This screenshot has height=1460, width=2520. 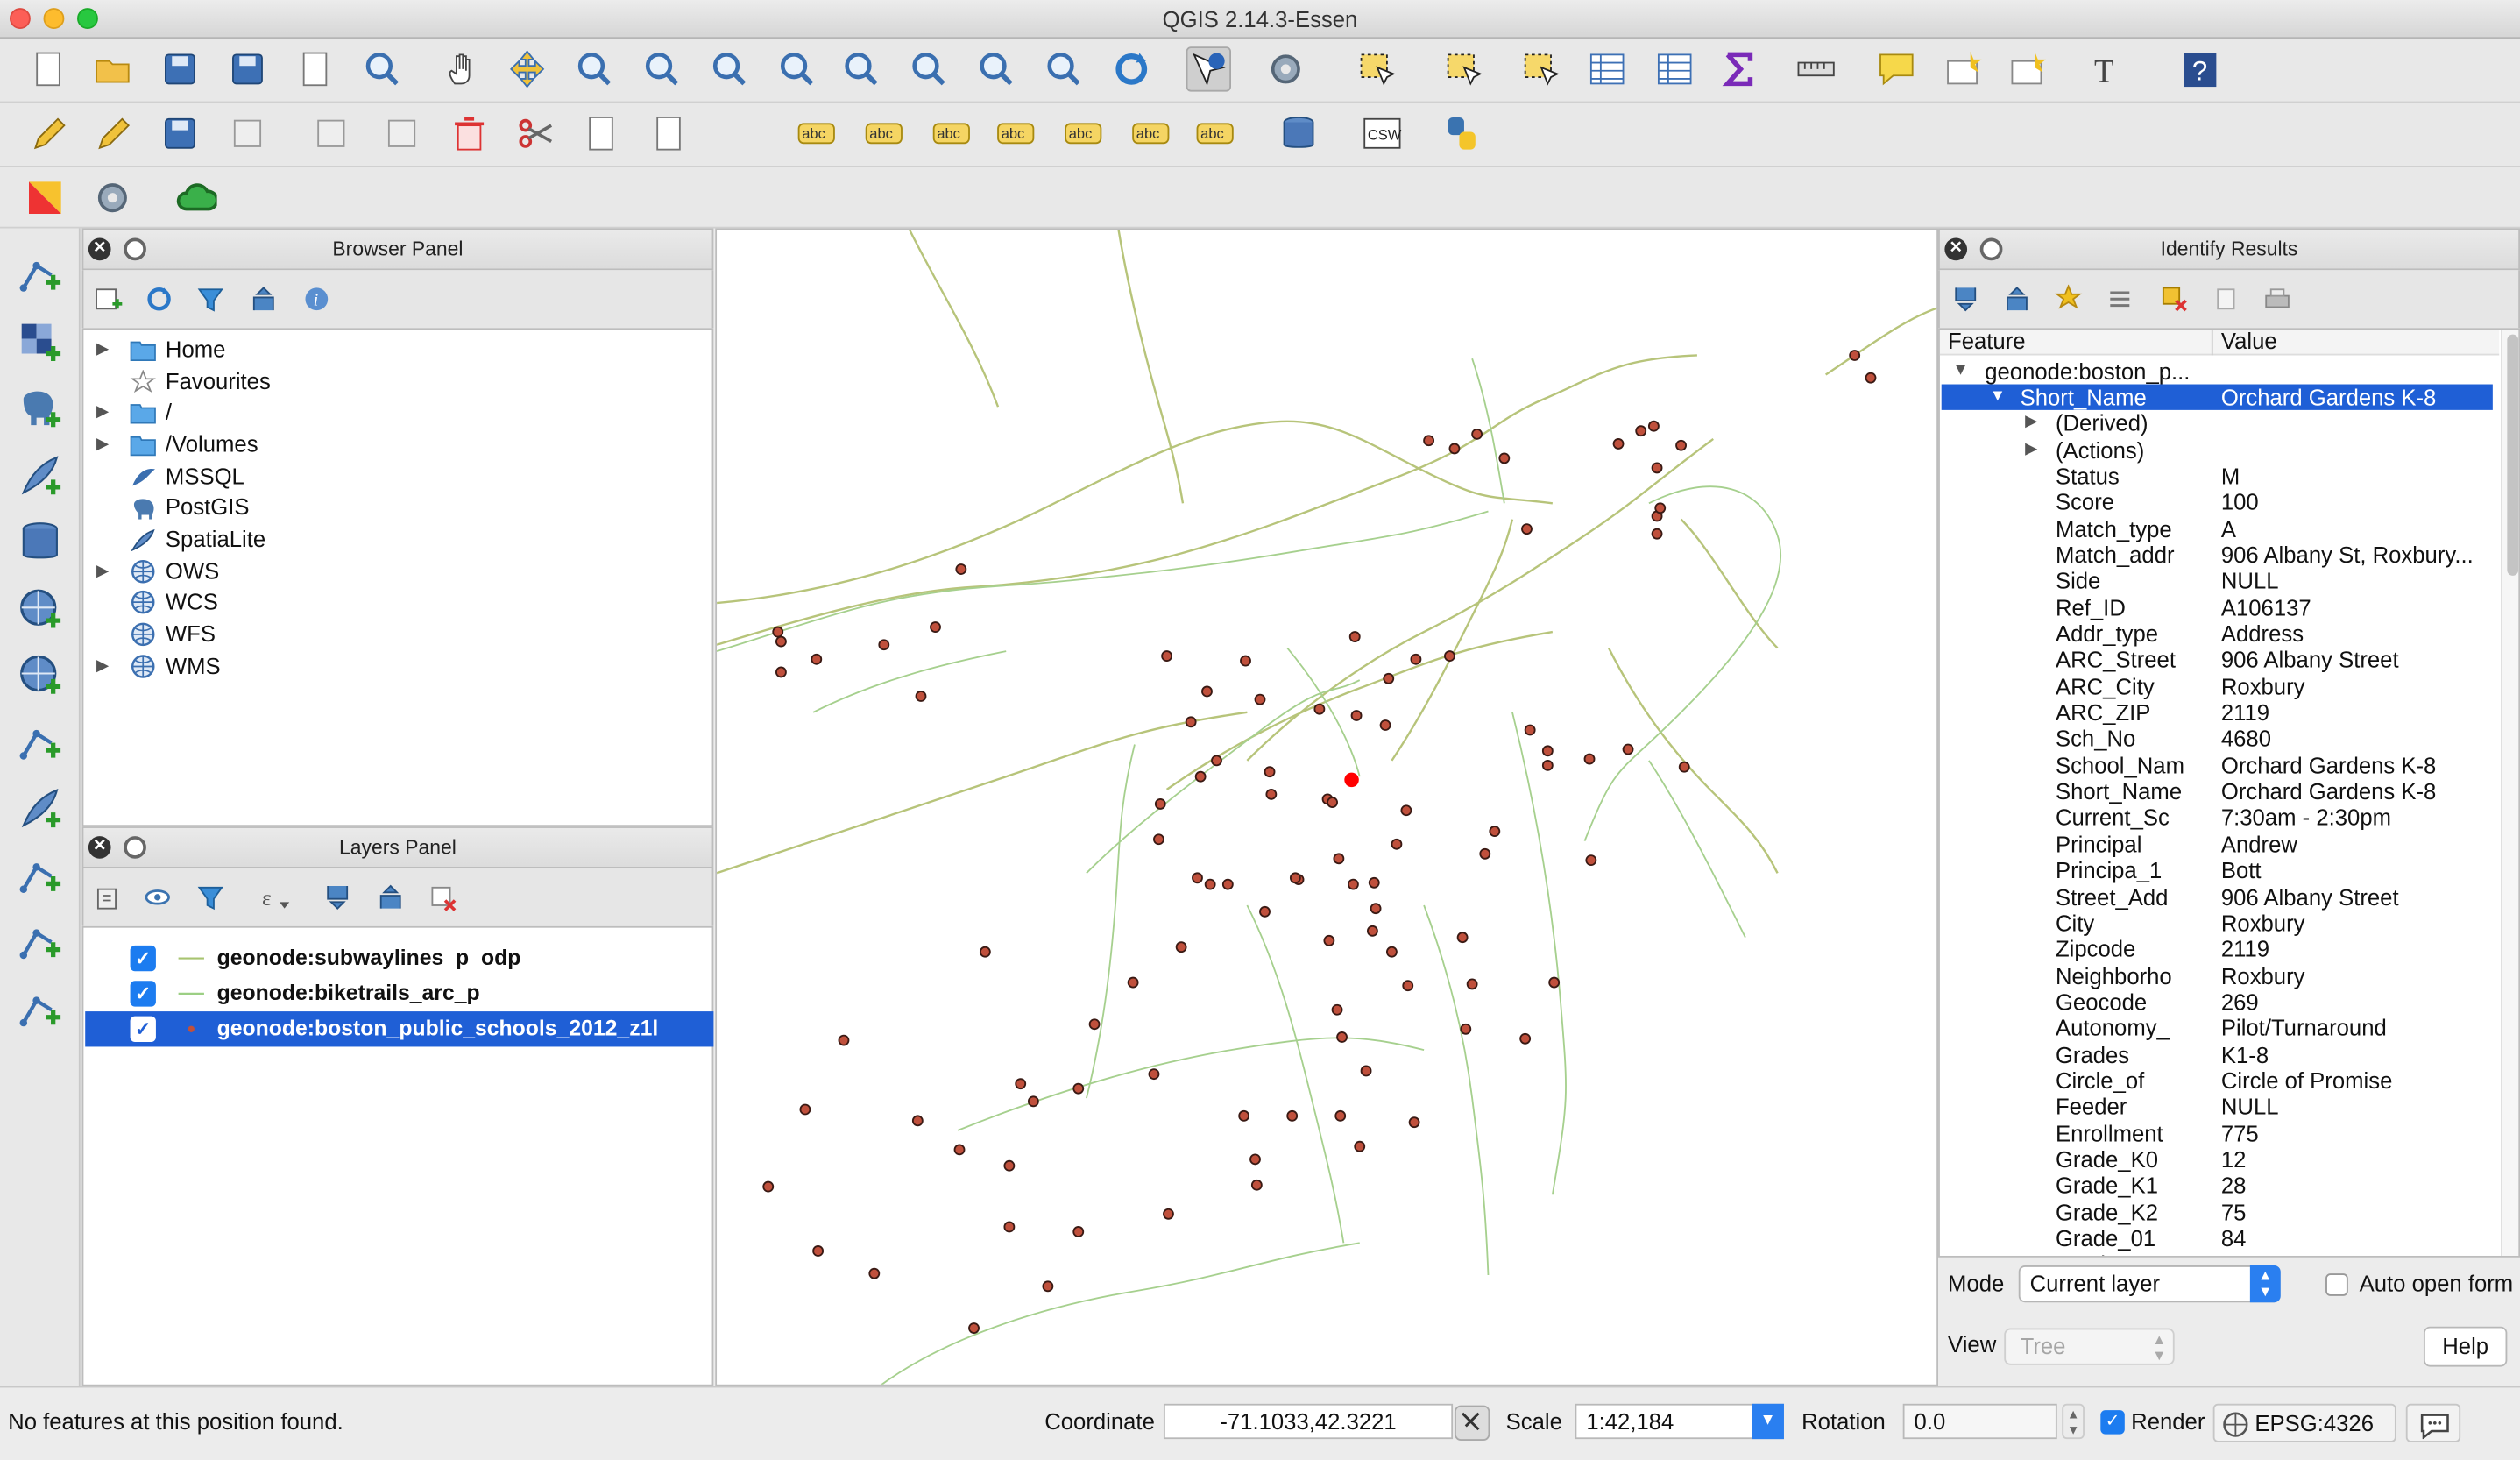 What do you see at coordinates (2465, 1346) in the screenshot?
I see `help-button: Help` at bounding box center [2465, 1346].